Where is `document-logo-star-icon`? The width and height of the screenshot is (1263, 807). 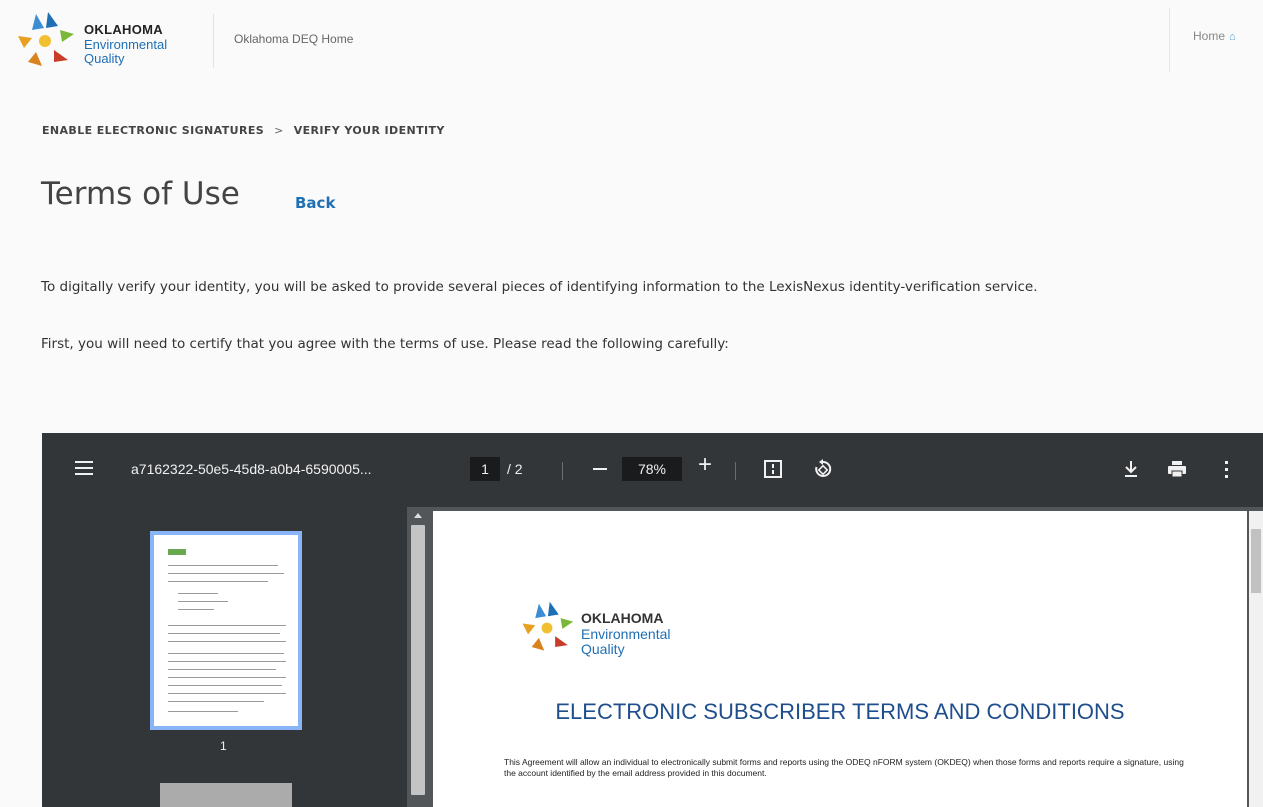 document-logo-star-icon is located at coordinates (548, 626).